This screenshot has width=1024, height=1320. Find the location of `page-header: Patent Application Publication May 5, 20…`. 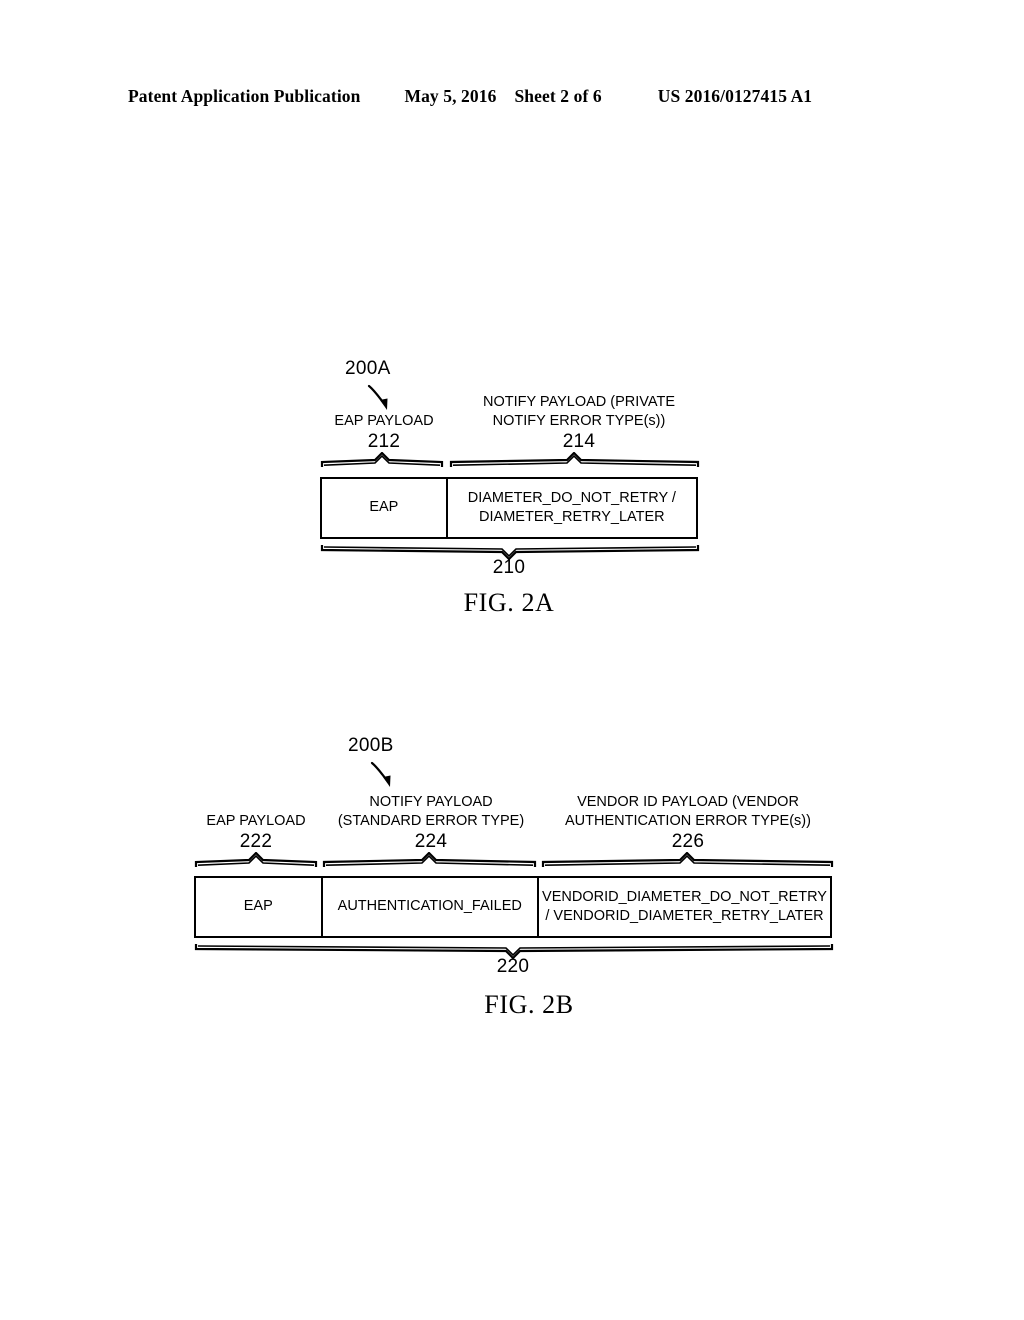

page-header: Patent Application Publication May 5, 20… is located at coordinates (512, 96).